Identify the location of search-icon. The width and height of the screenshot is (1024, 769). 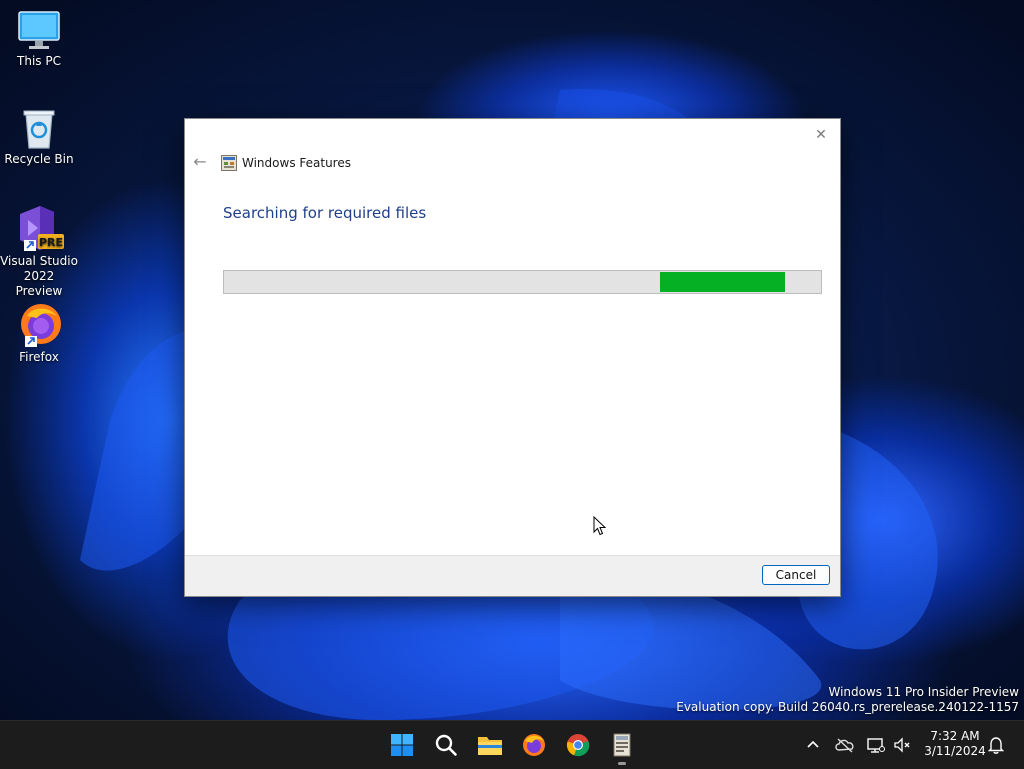
(446, 745).